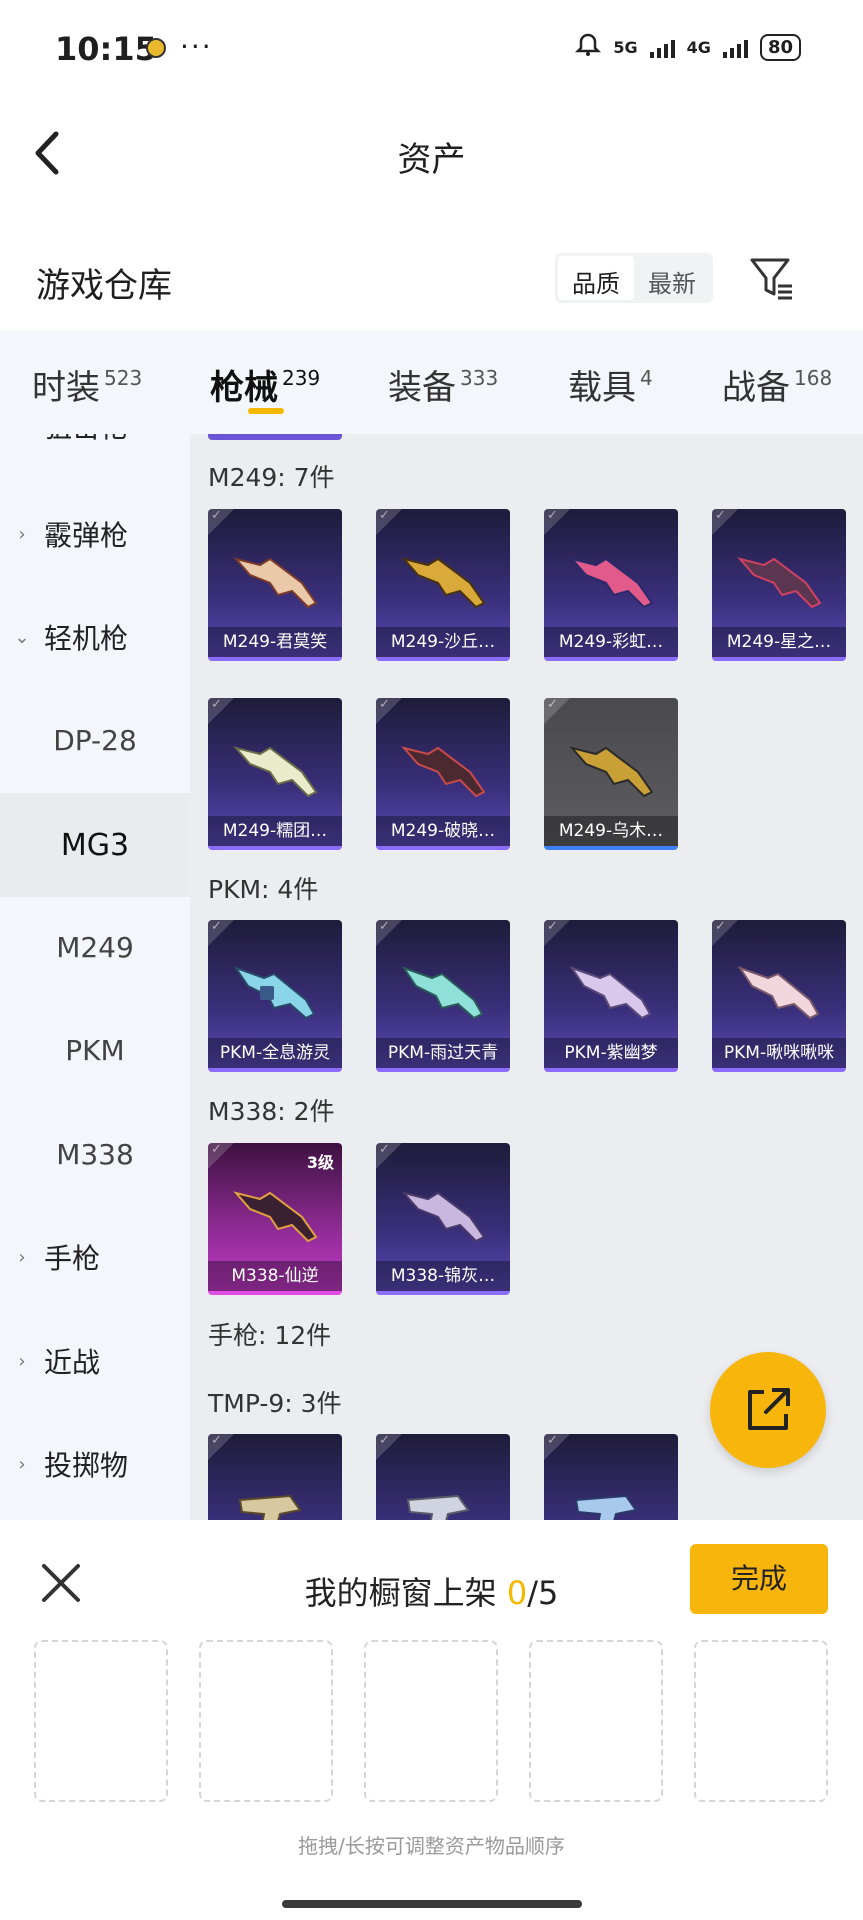 The image size is (863, 1920). I want to click on sort-newest-button: 最新, so click(672, 278).